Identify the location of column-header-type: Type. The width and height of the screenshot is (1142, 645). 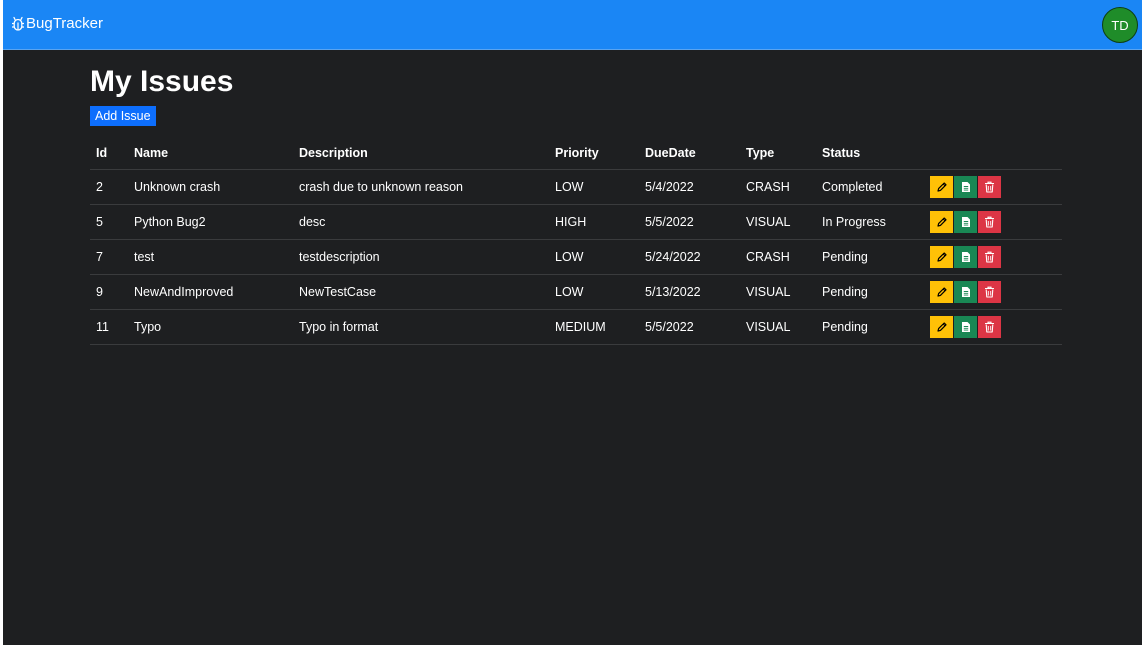
(778, 153).